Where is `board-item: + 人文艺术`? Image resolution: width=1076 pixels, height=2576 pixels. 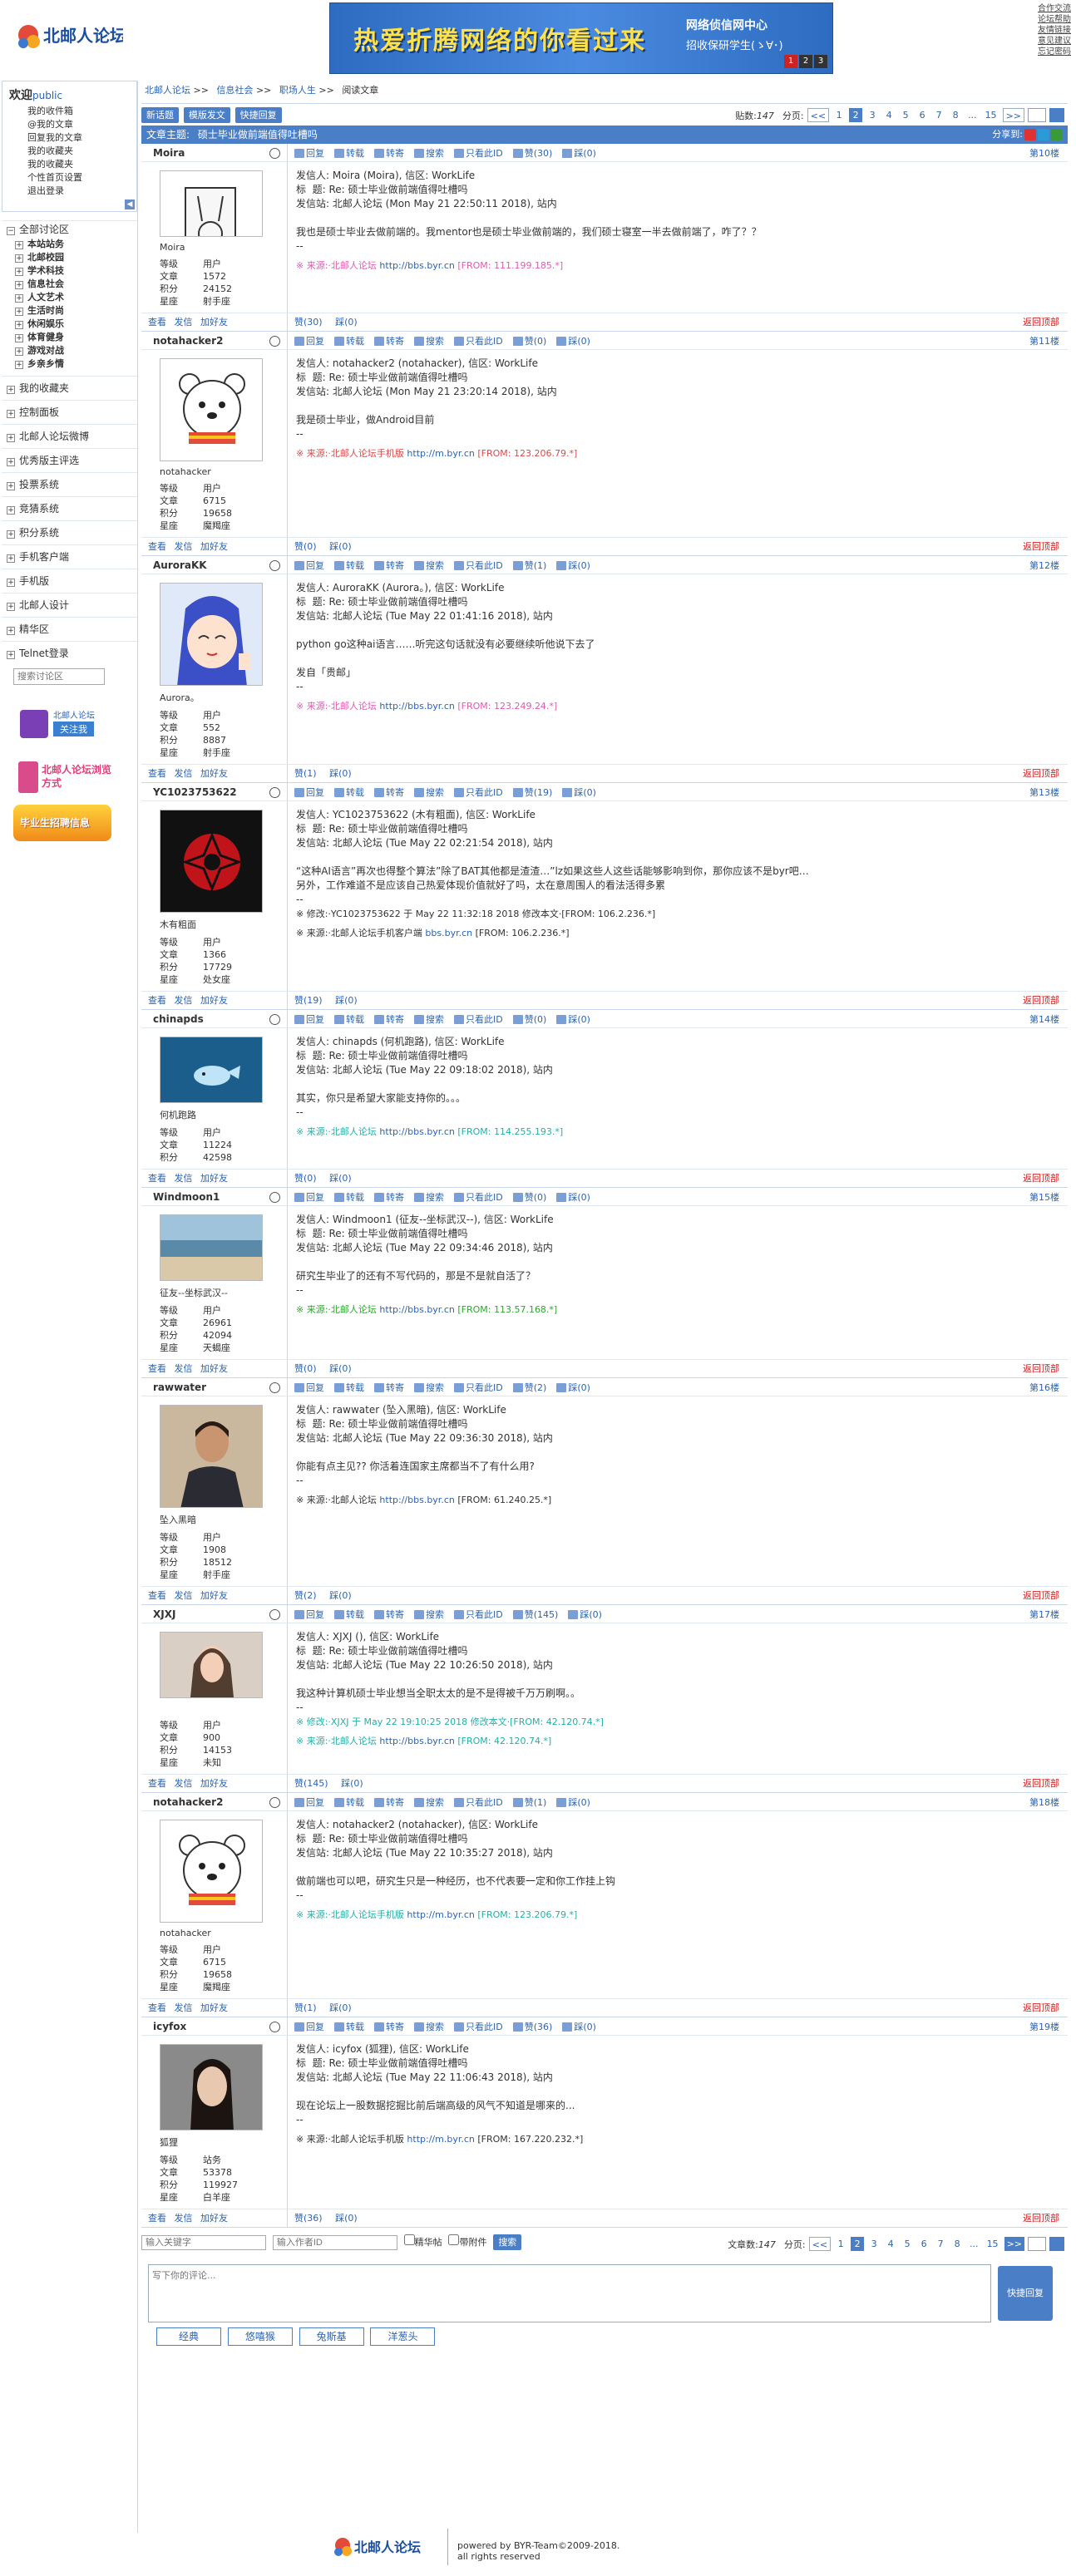
board-item: + 人文艺术 is located at coordinates (76, 297).